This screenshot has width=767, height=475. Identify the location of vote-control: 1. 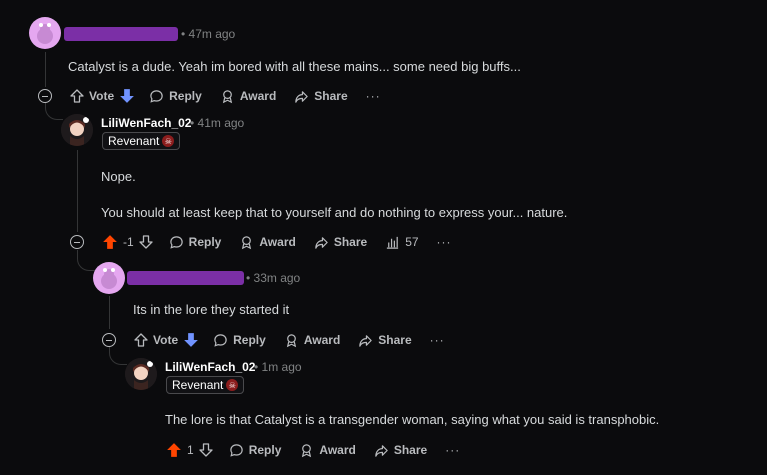
(189, 450).